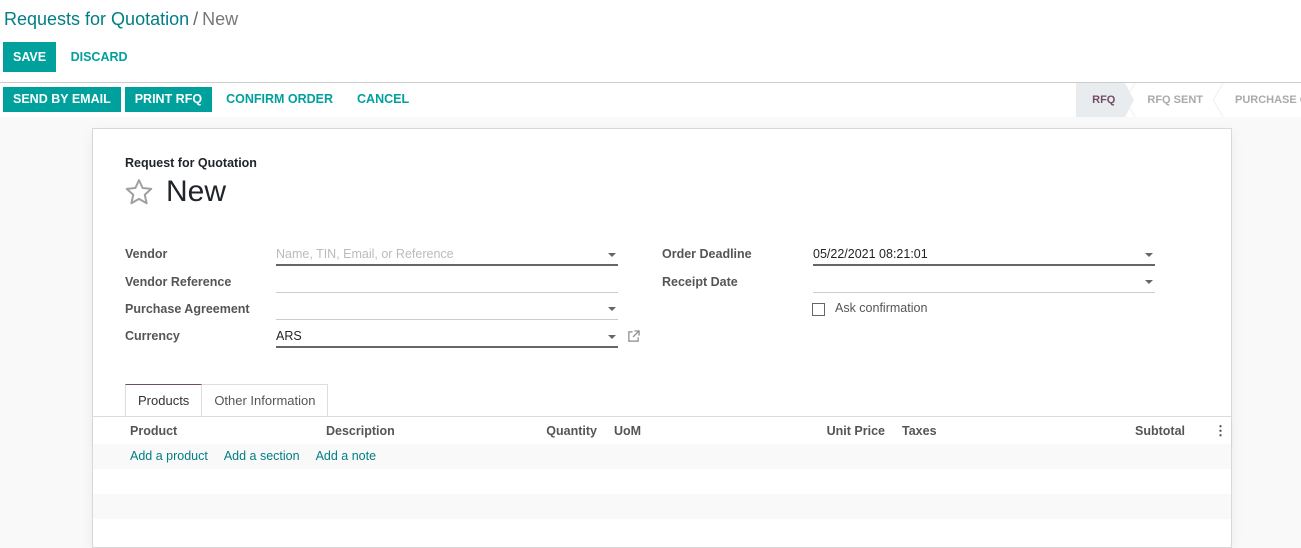 This screenshot has height=548, width=1301. Describe the element at coordinates (571, 431) in the screenshot. I see `column-quantity: Quantity` at that location.